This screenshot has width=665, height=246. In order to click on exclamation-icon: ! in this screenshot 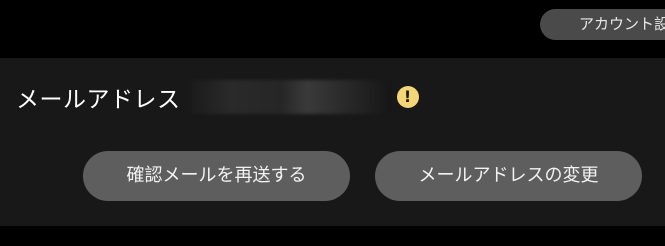, I will do `click(407, 97)`.